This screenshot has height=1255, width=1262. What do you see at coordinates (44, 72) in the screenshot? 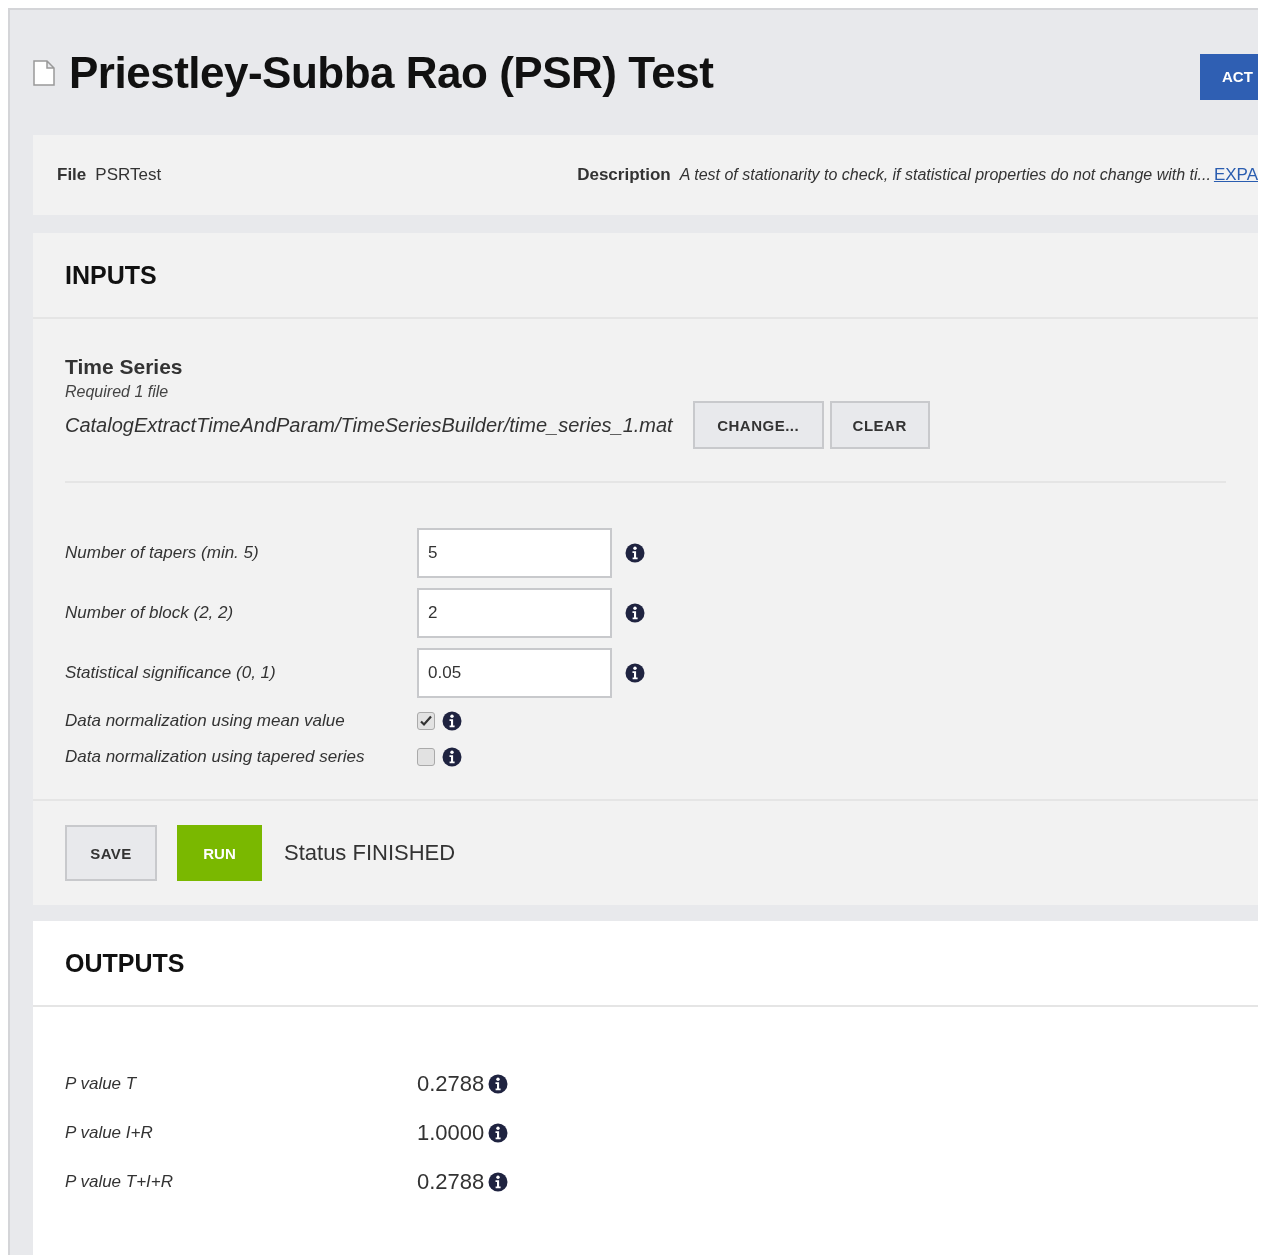
I see `document-icon` at bounding box center [44, 72].